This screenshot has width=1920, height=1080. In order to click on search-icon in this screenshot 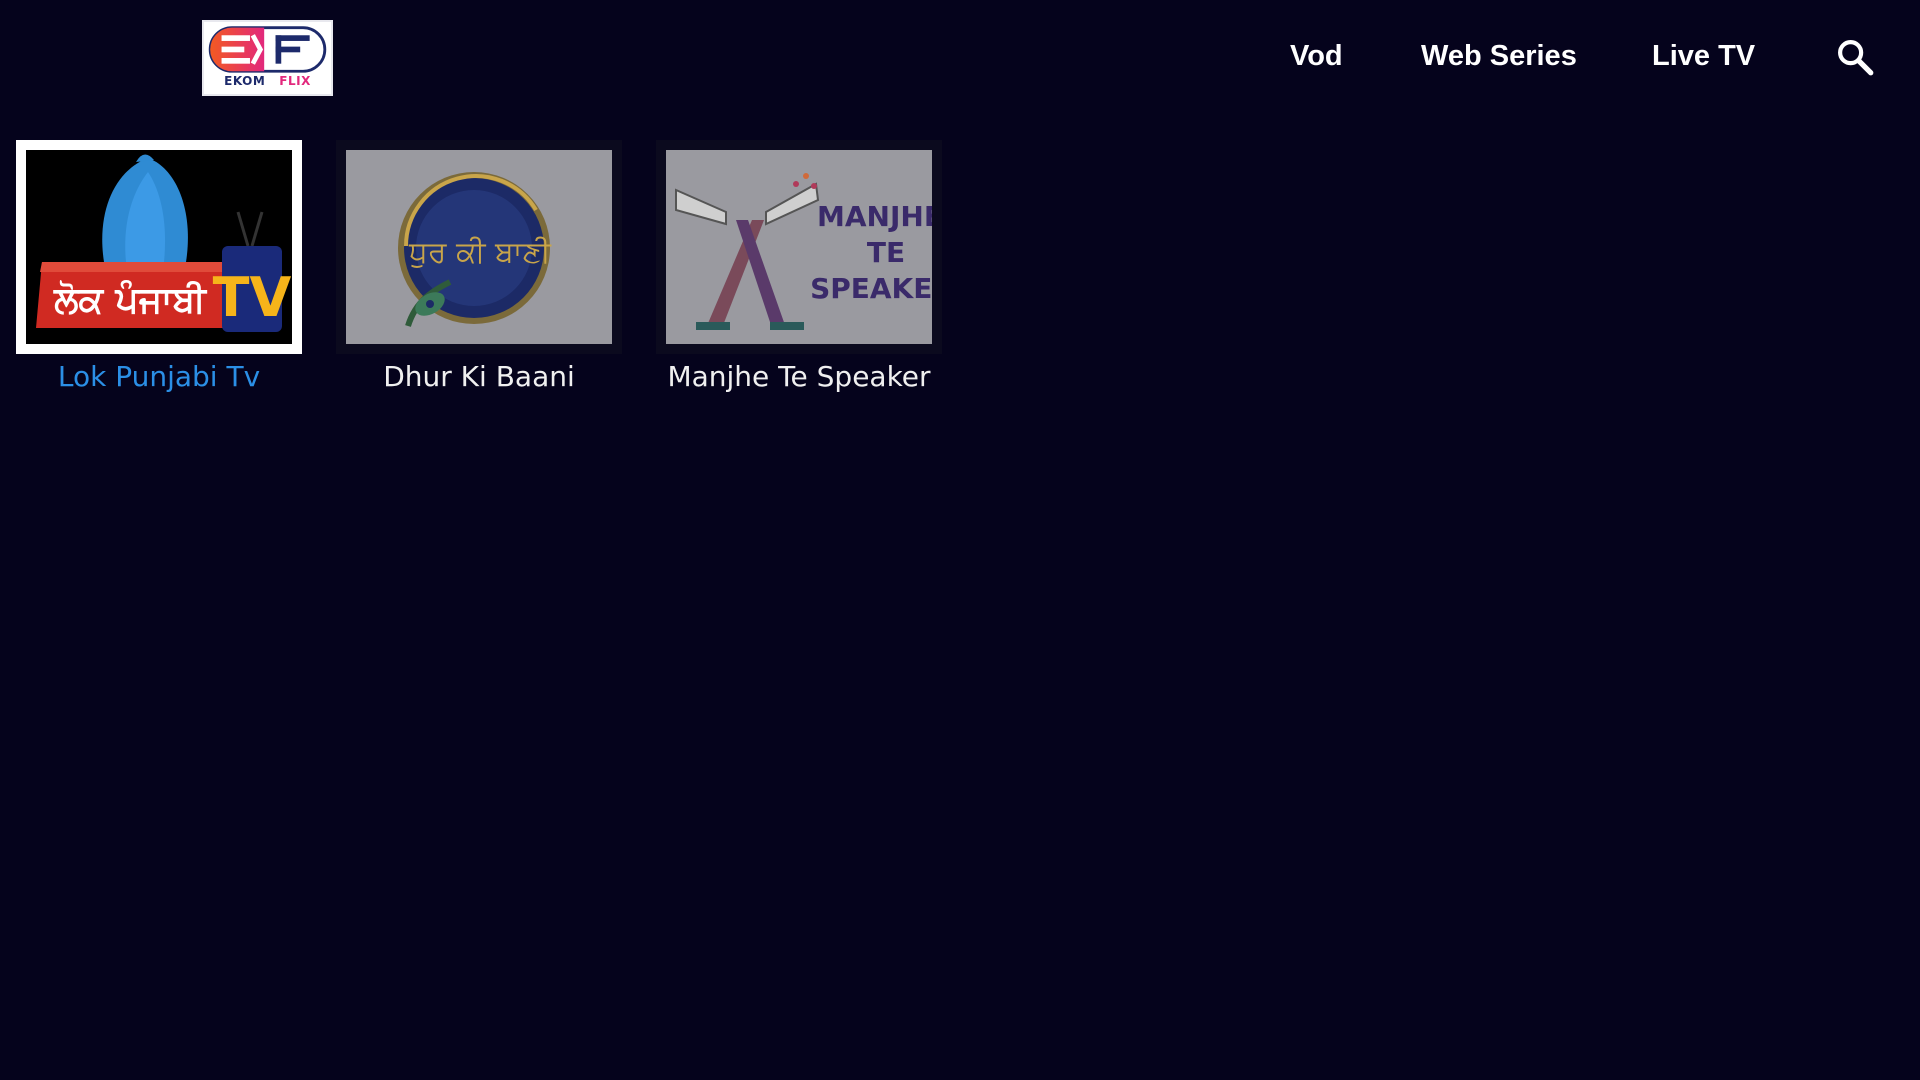, I will do `click(1856, 58)`.